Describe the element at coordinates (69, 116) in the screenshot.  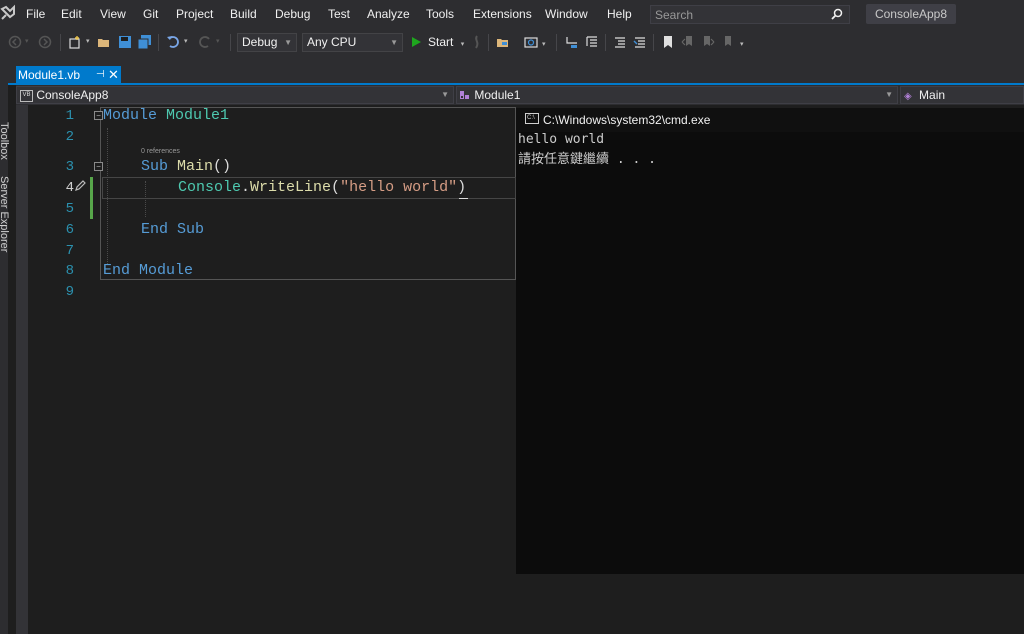
I see `line-number: 1` at that location.